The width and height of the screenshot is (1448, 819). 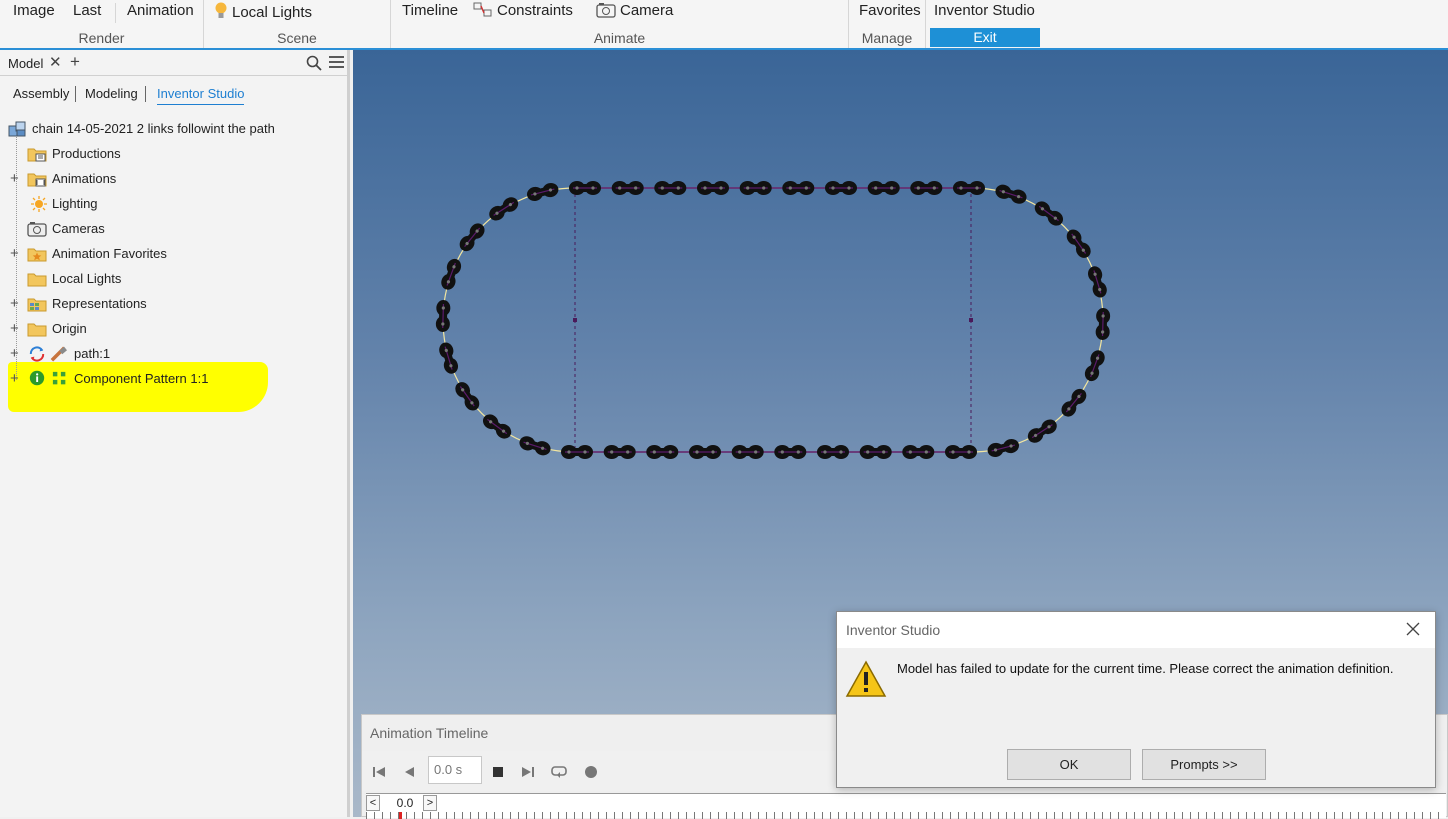 What do you see at coordinates (405, 803) in the screenshot?
I see `scale-value: 0.0` at bounding box center [405, 803].